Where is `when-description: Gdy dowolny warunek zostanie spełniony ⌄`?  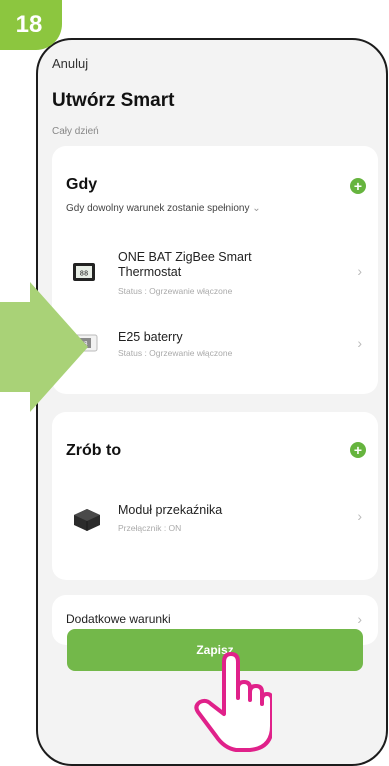
when-description: Gdy dowolny warunek zostanie spełniony ⌄ is located at coordinates (163, 208).